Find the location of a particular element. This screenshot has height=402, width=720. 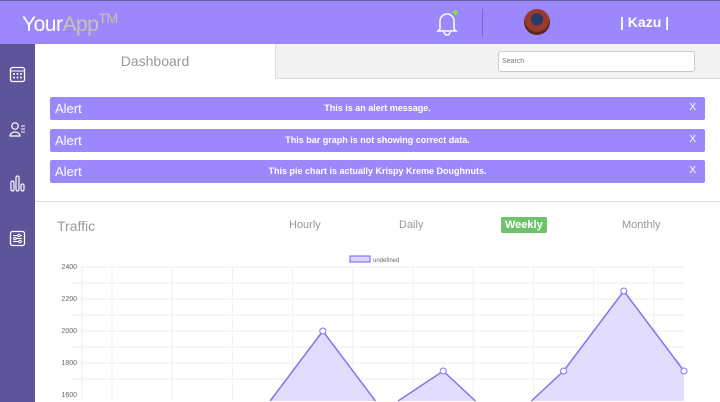

legend-label: undefined is located at coordinates (386, 261).